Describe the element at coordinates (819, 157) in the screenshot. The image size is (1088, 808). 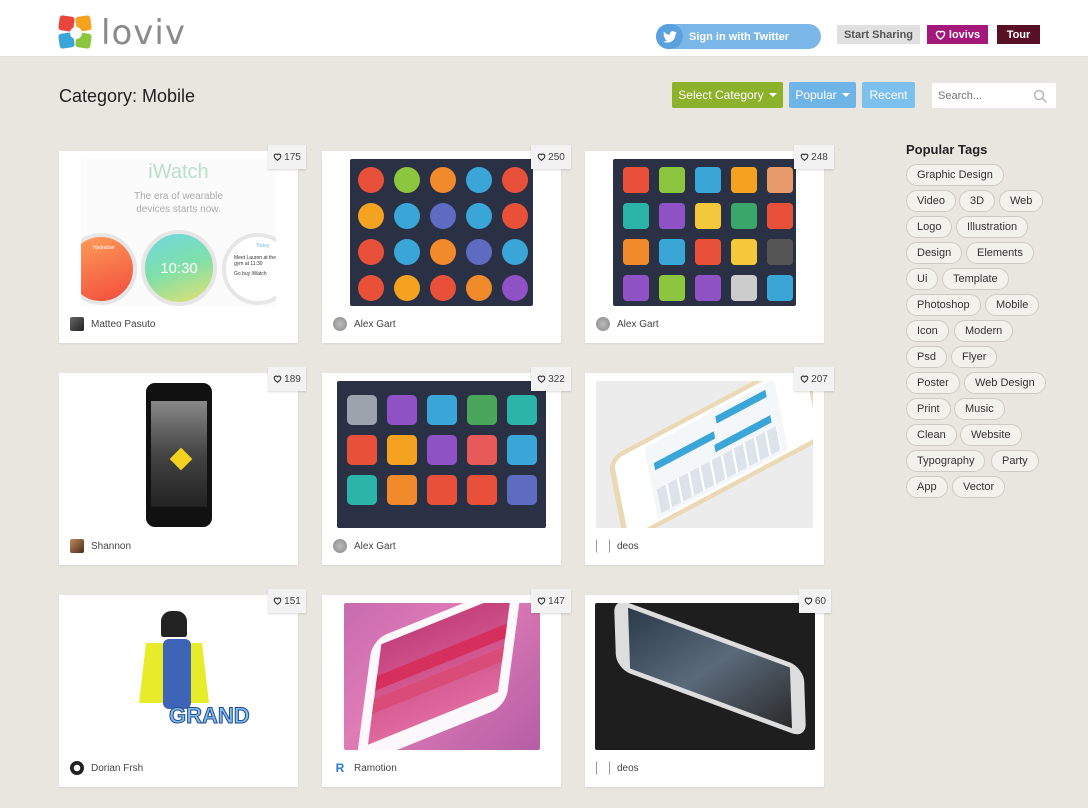
I see `like-count: 248` at that location.